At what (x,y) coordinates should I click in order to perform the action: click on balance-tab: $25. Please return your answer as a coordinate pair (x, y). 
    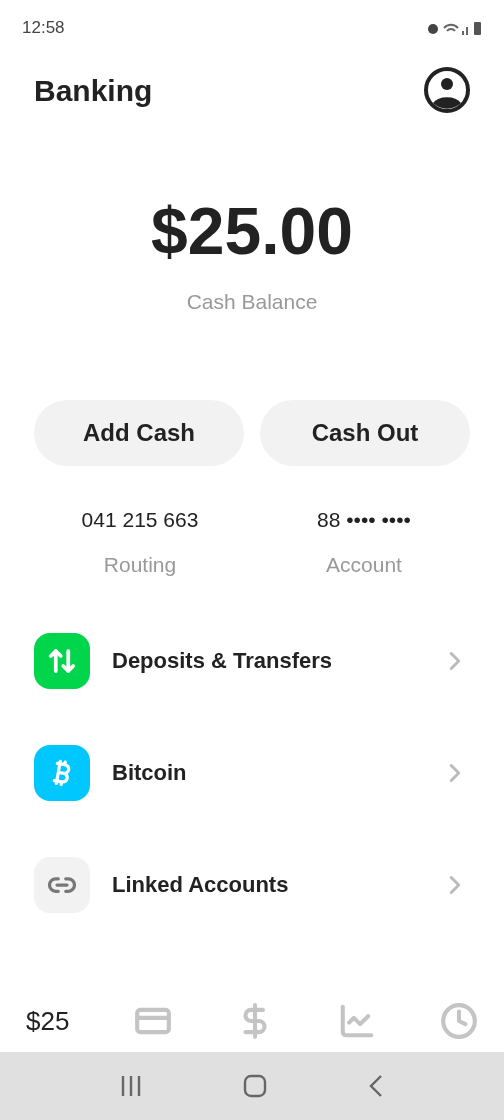
    Looking at the image, I should click on (48, 1021).